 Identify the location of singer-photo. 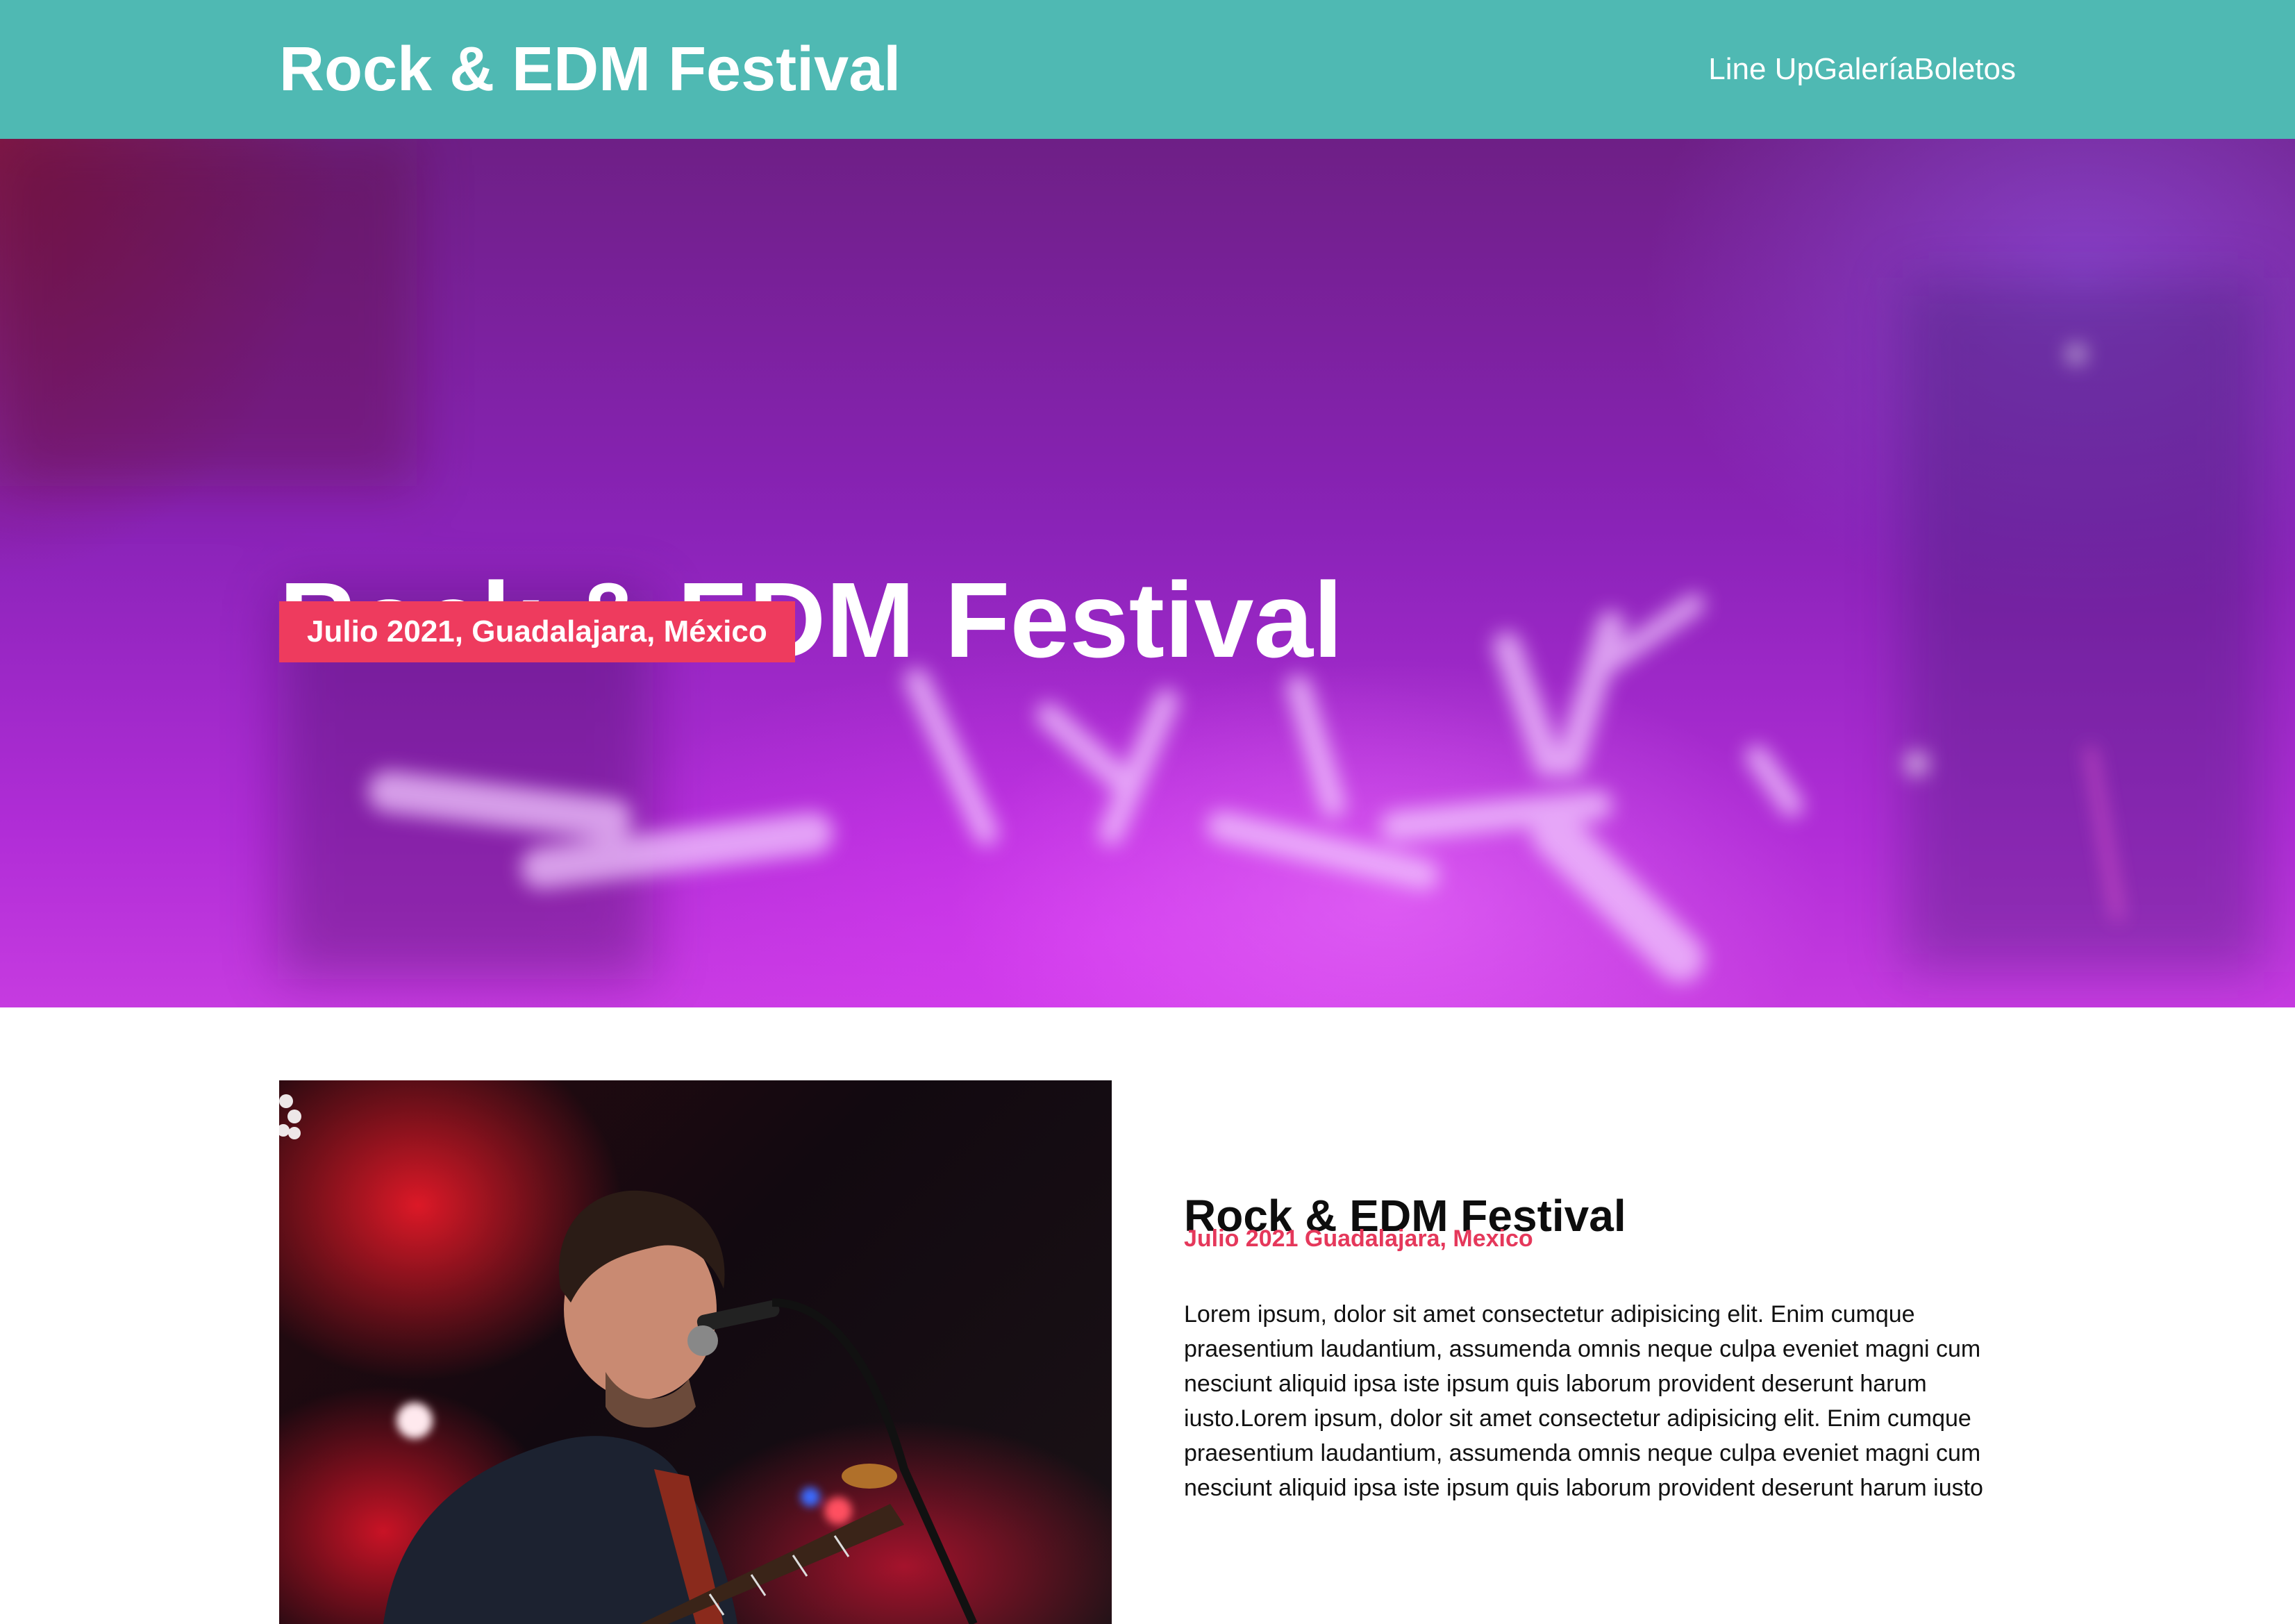
(695, 1352).